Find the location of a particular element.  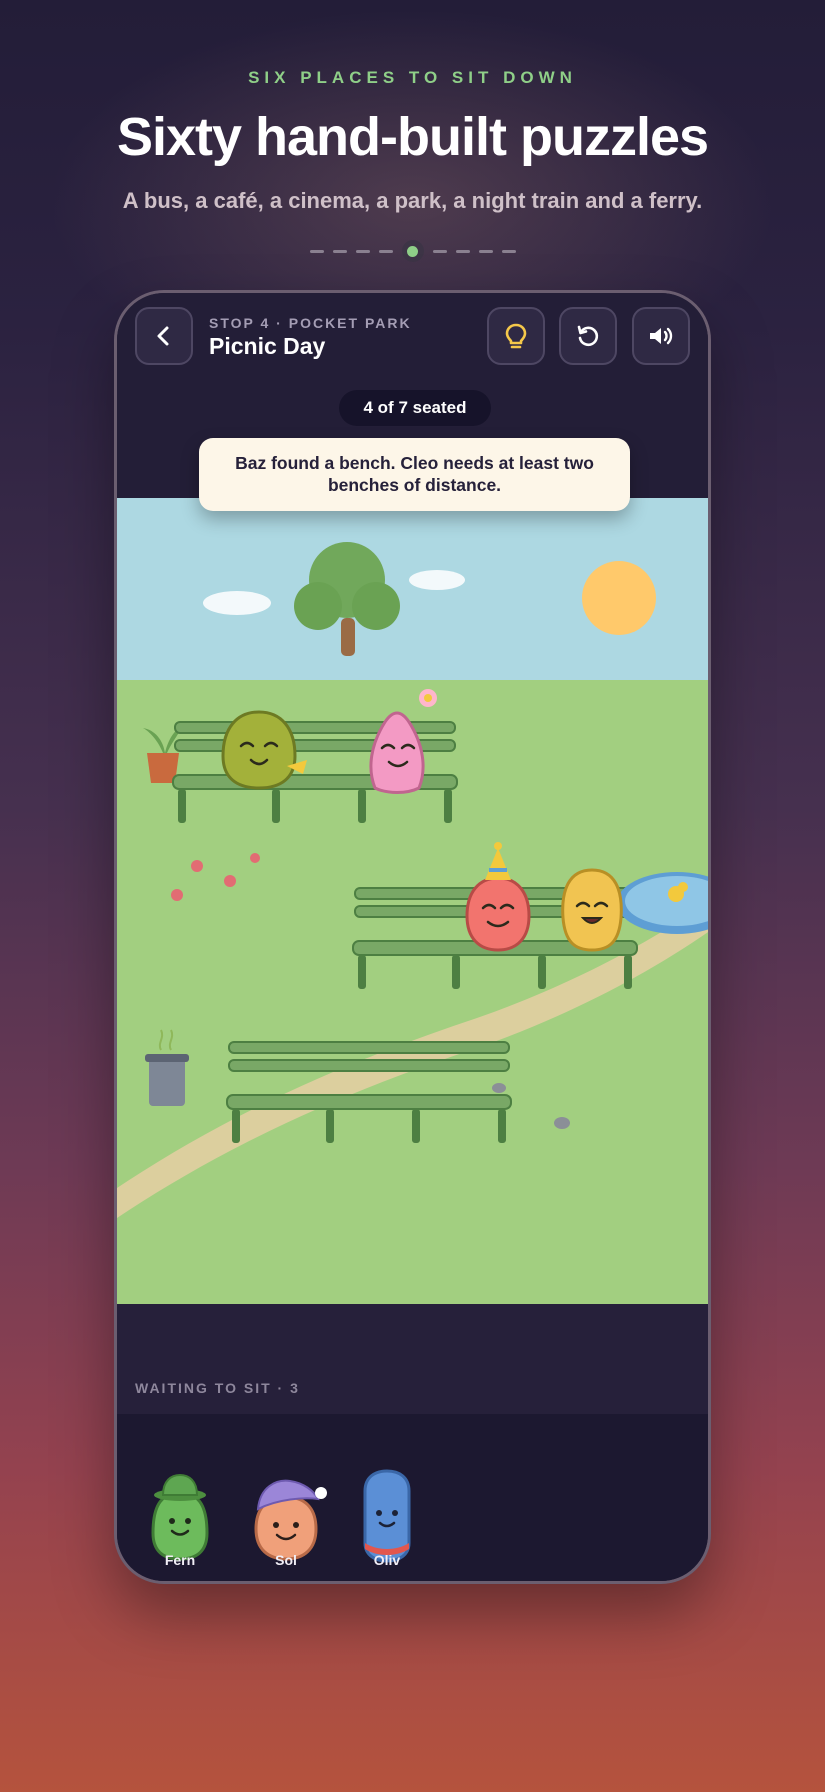

waiting-band is located at coordinates (412, 1359).